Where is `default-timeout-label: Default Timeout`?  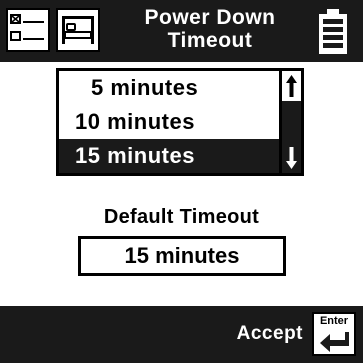 default-timeout-label: Default Timeout is located at coordinates (181, 217).